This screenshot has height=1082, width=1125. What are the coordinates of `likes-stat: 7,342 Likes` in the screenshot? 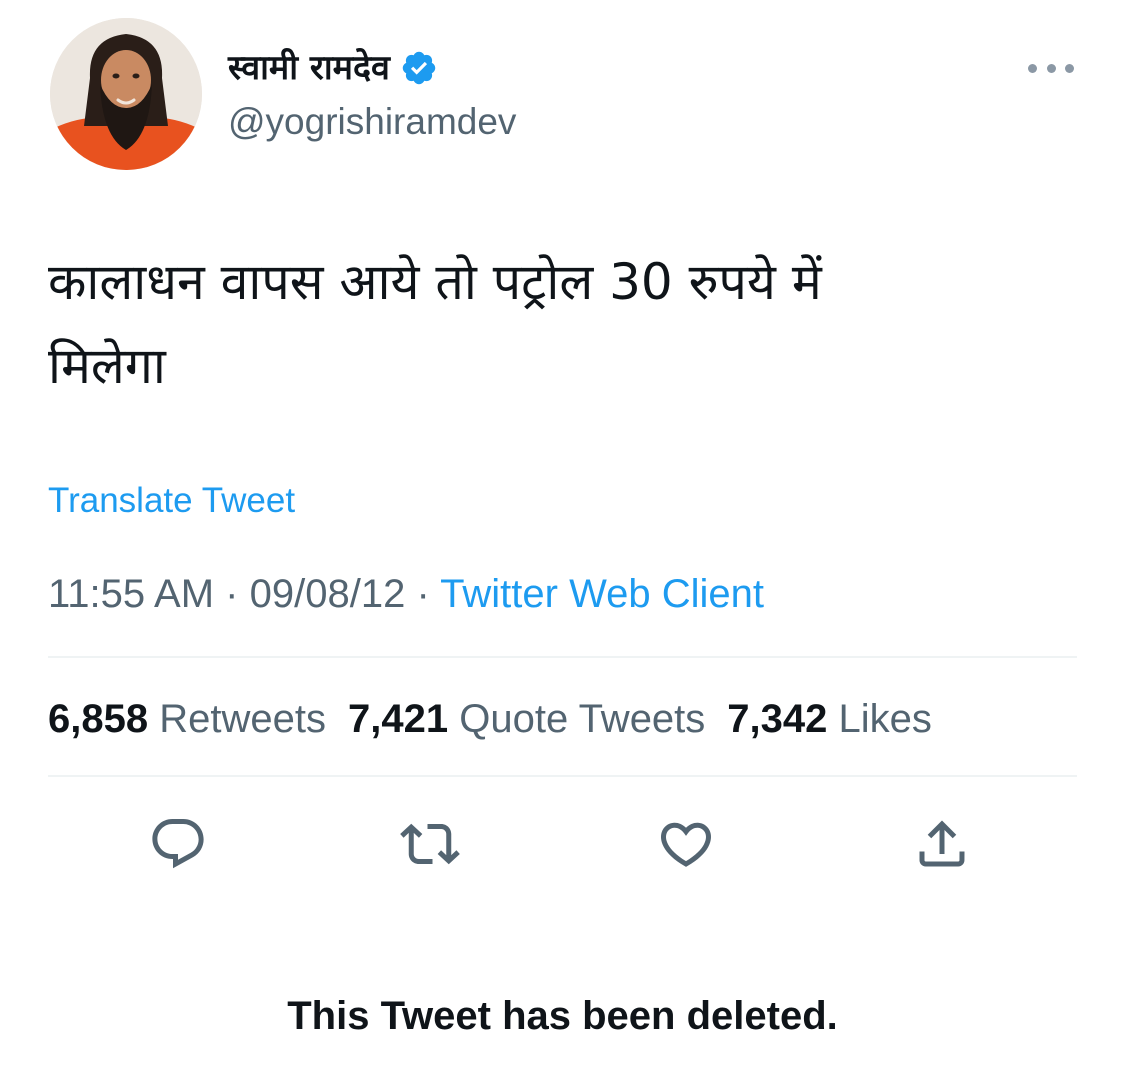 It's located at (829, 719).